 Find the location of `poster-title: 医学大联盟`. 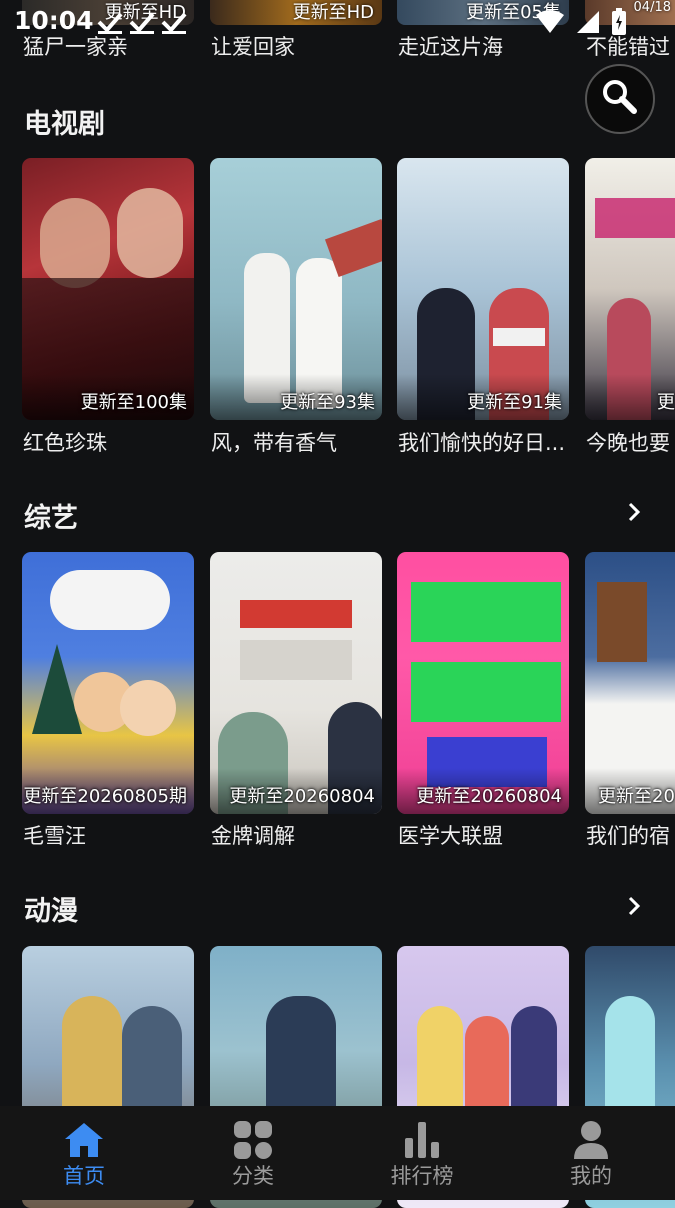

poster-title: 医学大联盟 is located at coordinates (484, 835).